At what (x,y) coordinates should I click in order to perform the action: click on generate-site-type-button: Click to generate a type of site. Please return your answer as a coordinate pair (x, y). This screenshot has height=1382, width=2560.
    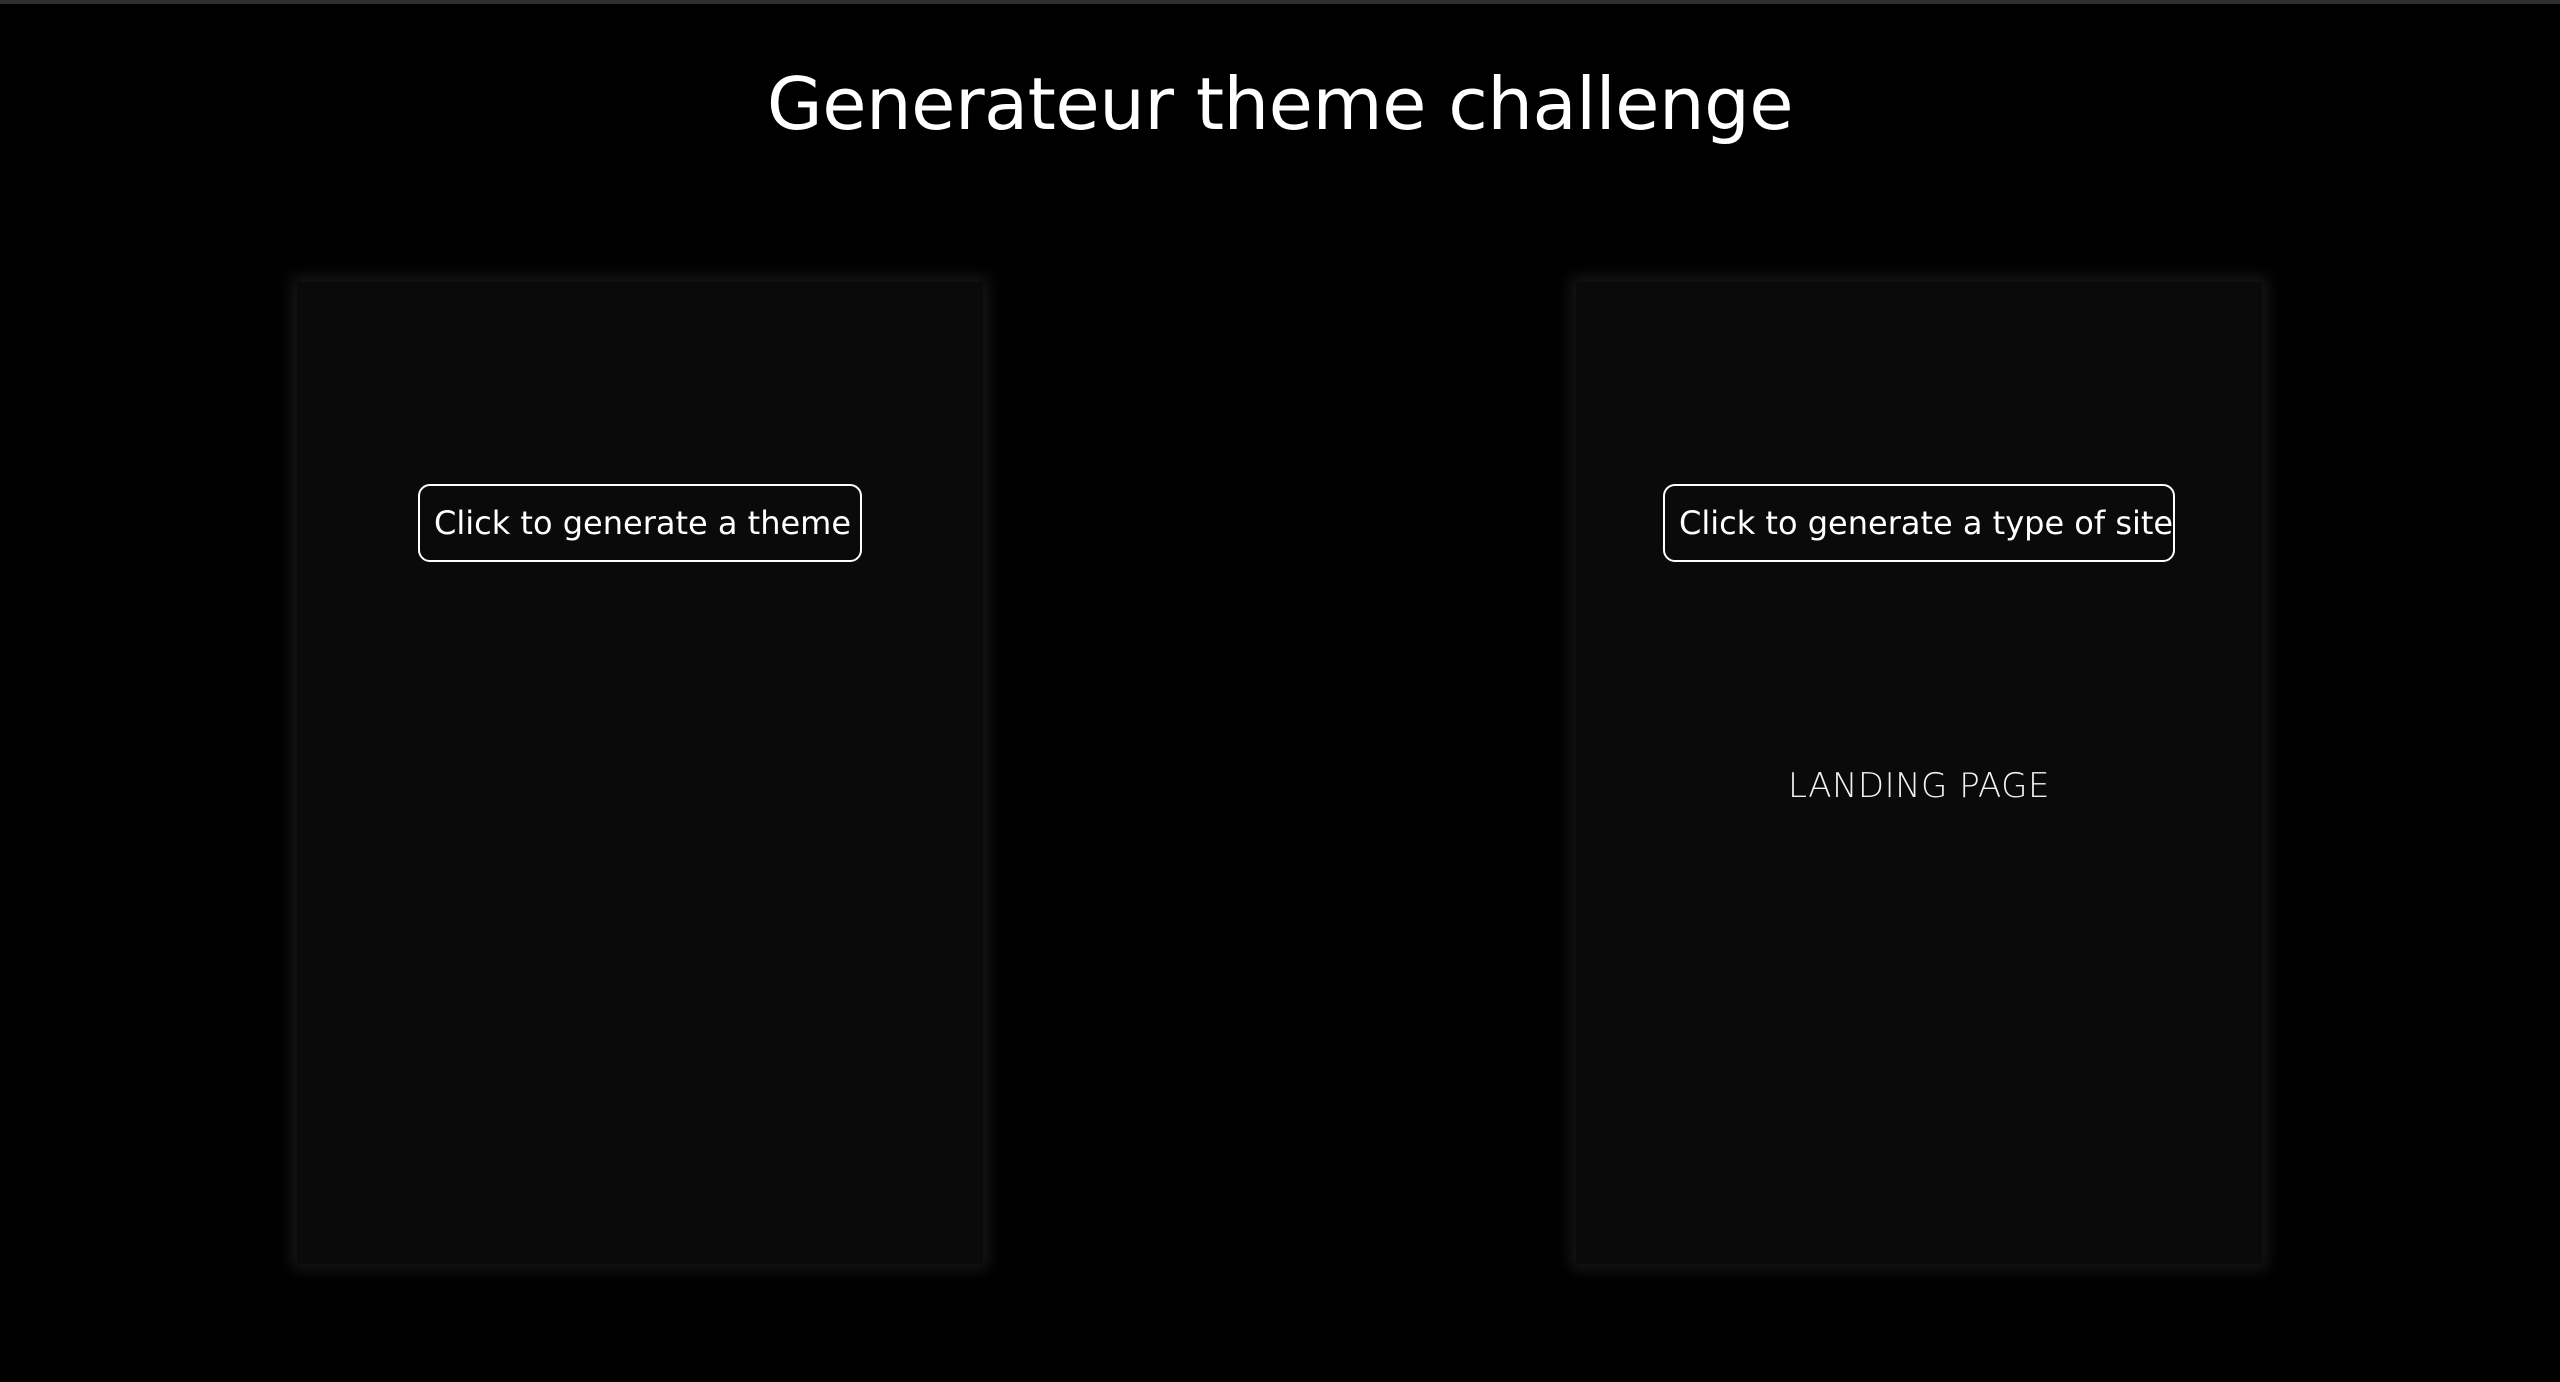
    Looking at the image, I should click on (1919, 523).